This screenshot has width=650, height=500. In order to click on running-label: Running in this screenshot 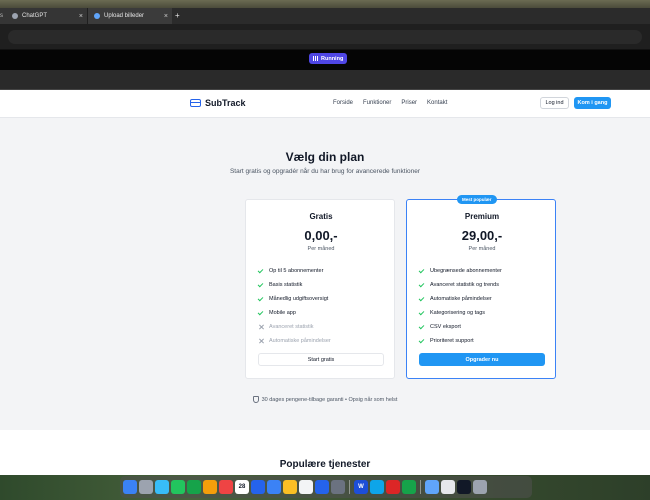, I will do `click(332, 58)`.